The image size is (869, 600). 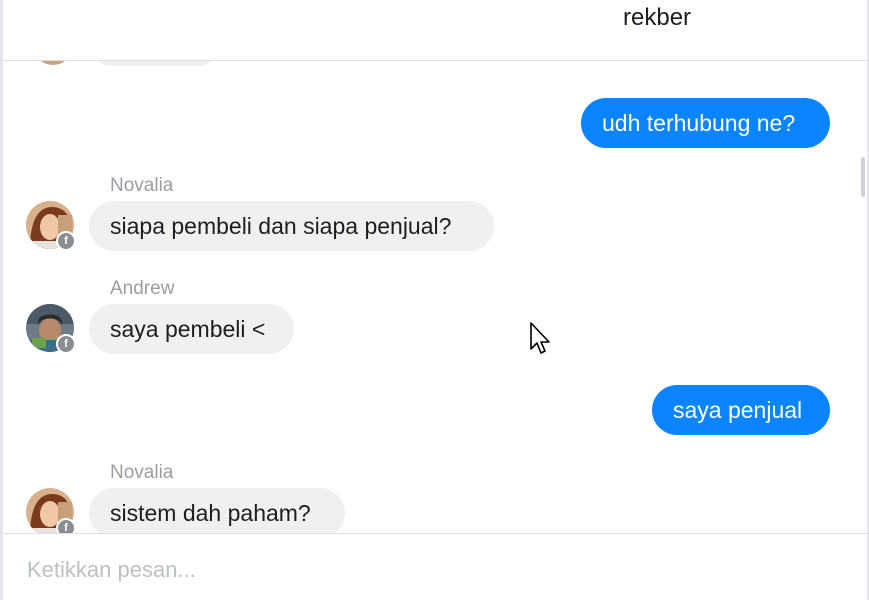 What do you see at coordinates (191, 329) in the screenshot?
I see `incoming-message-bubble: saya pembeli <` at bounding box center [191, 329].